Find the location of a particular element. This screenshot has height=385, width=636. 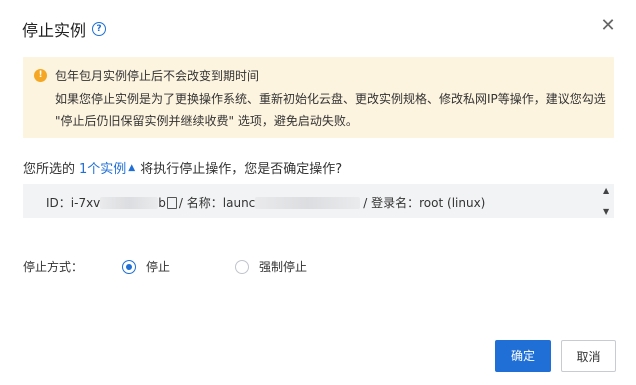

login-value: root (linux) is located at coordinates (452, 202).